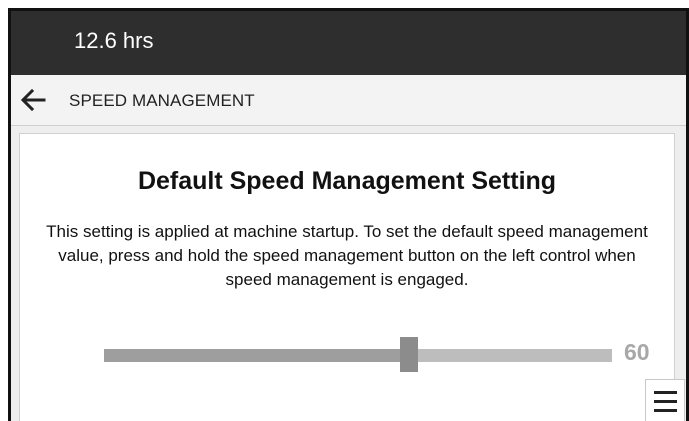  What do you see at coordinates (665, 392) in the screenshot?
I see `hamburger-menu-icon` at bounding box center [665, 392].